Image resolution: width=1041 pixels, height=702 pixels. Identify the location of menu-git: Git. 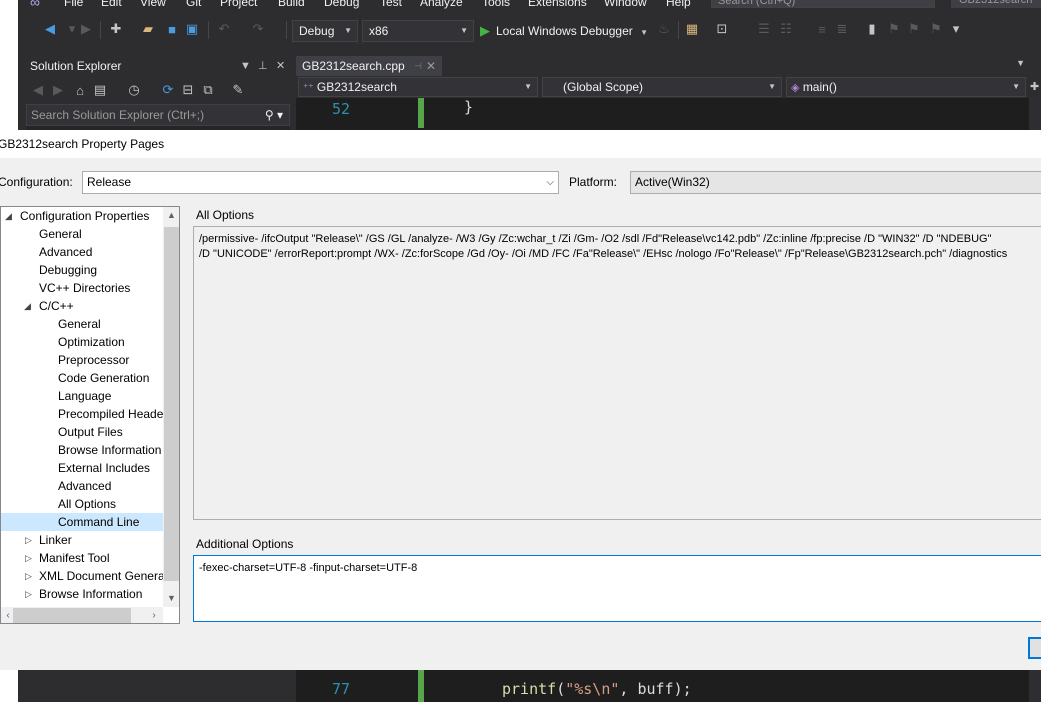
(193, 4).